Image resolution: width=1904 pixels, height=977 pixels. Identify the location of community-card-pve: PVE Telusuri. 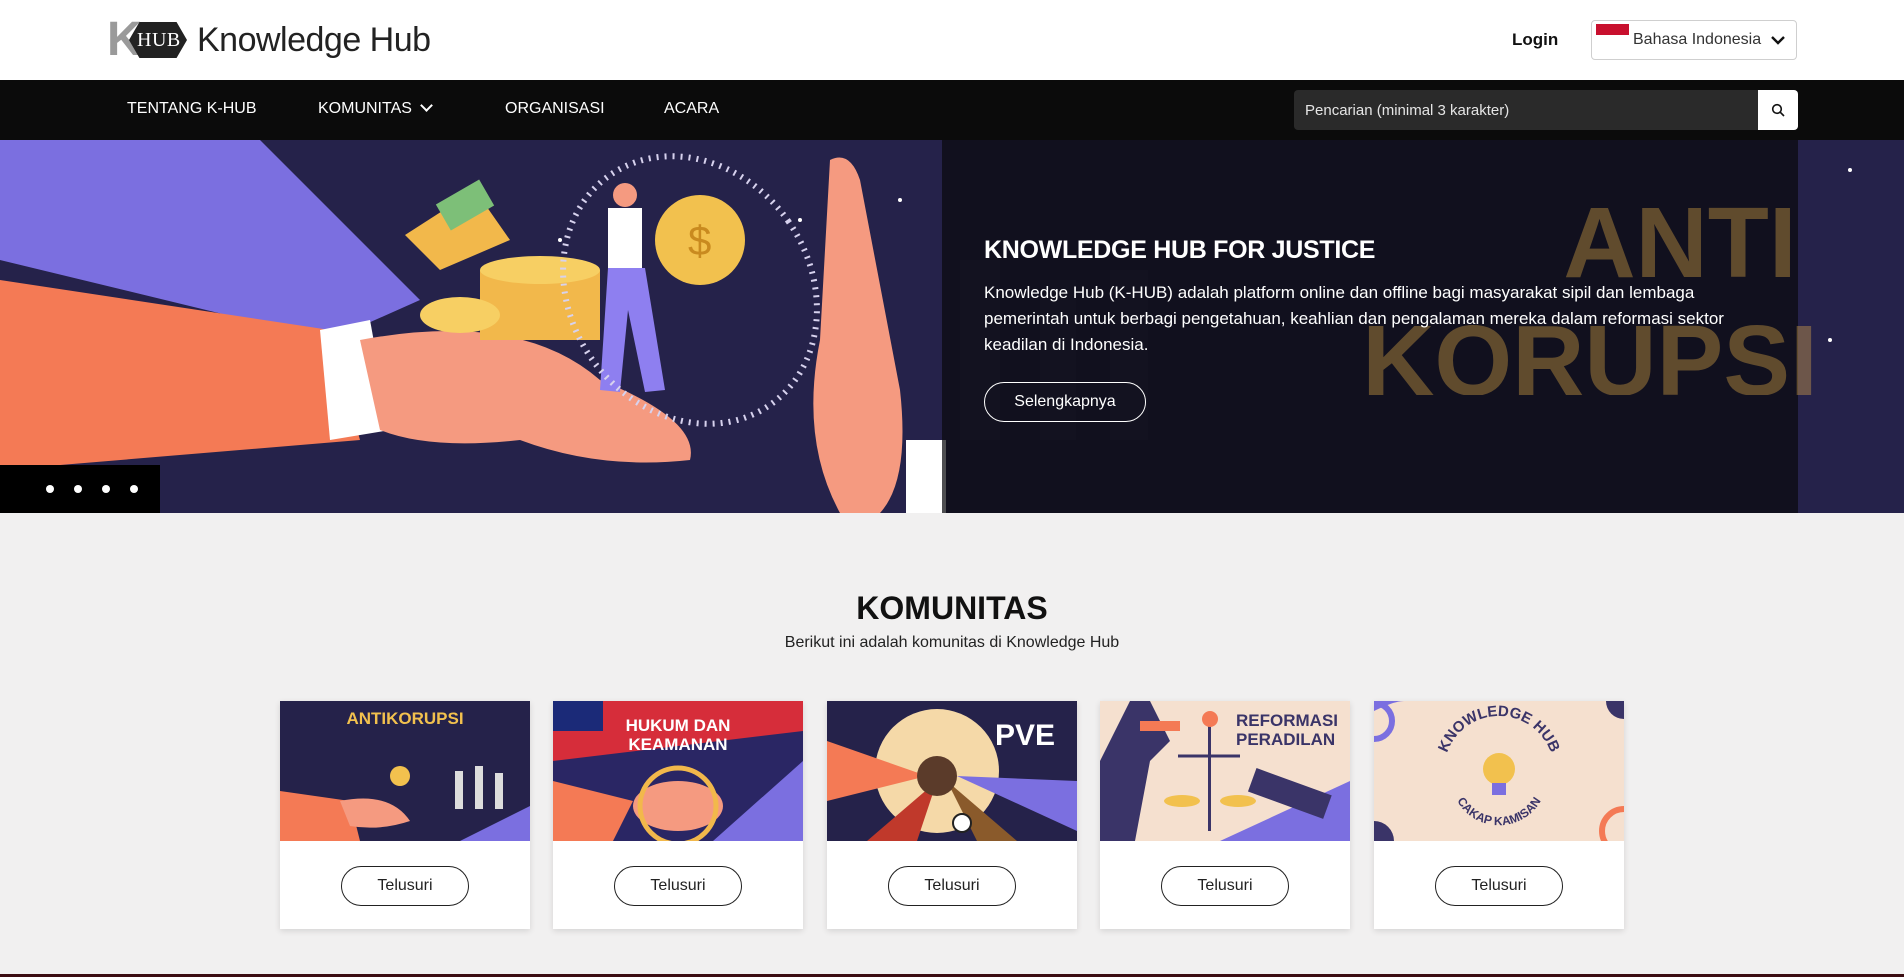
(952, 815).